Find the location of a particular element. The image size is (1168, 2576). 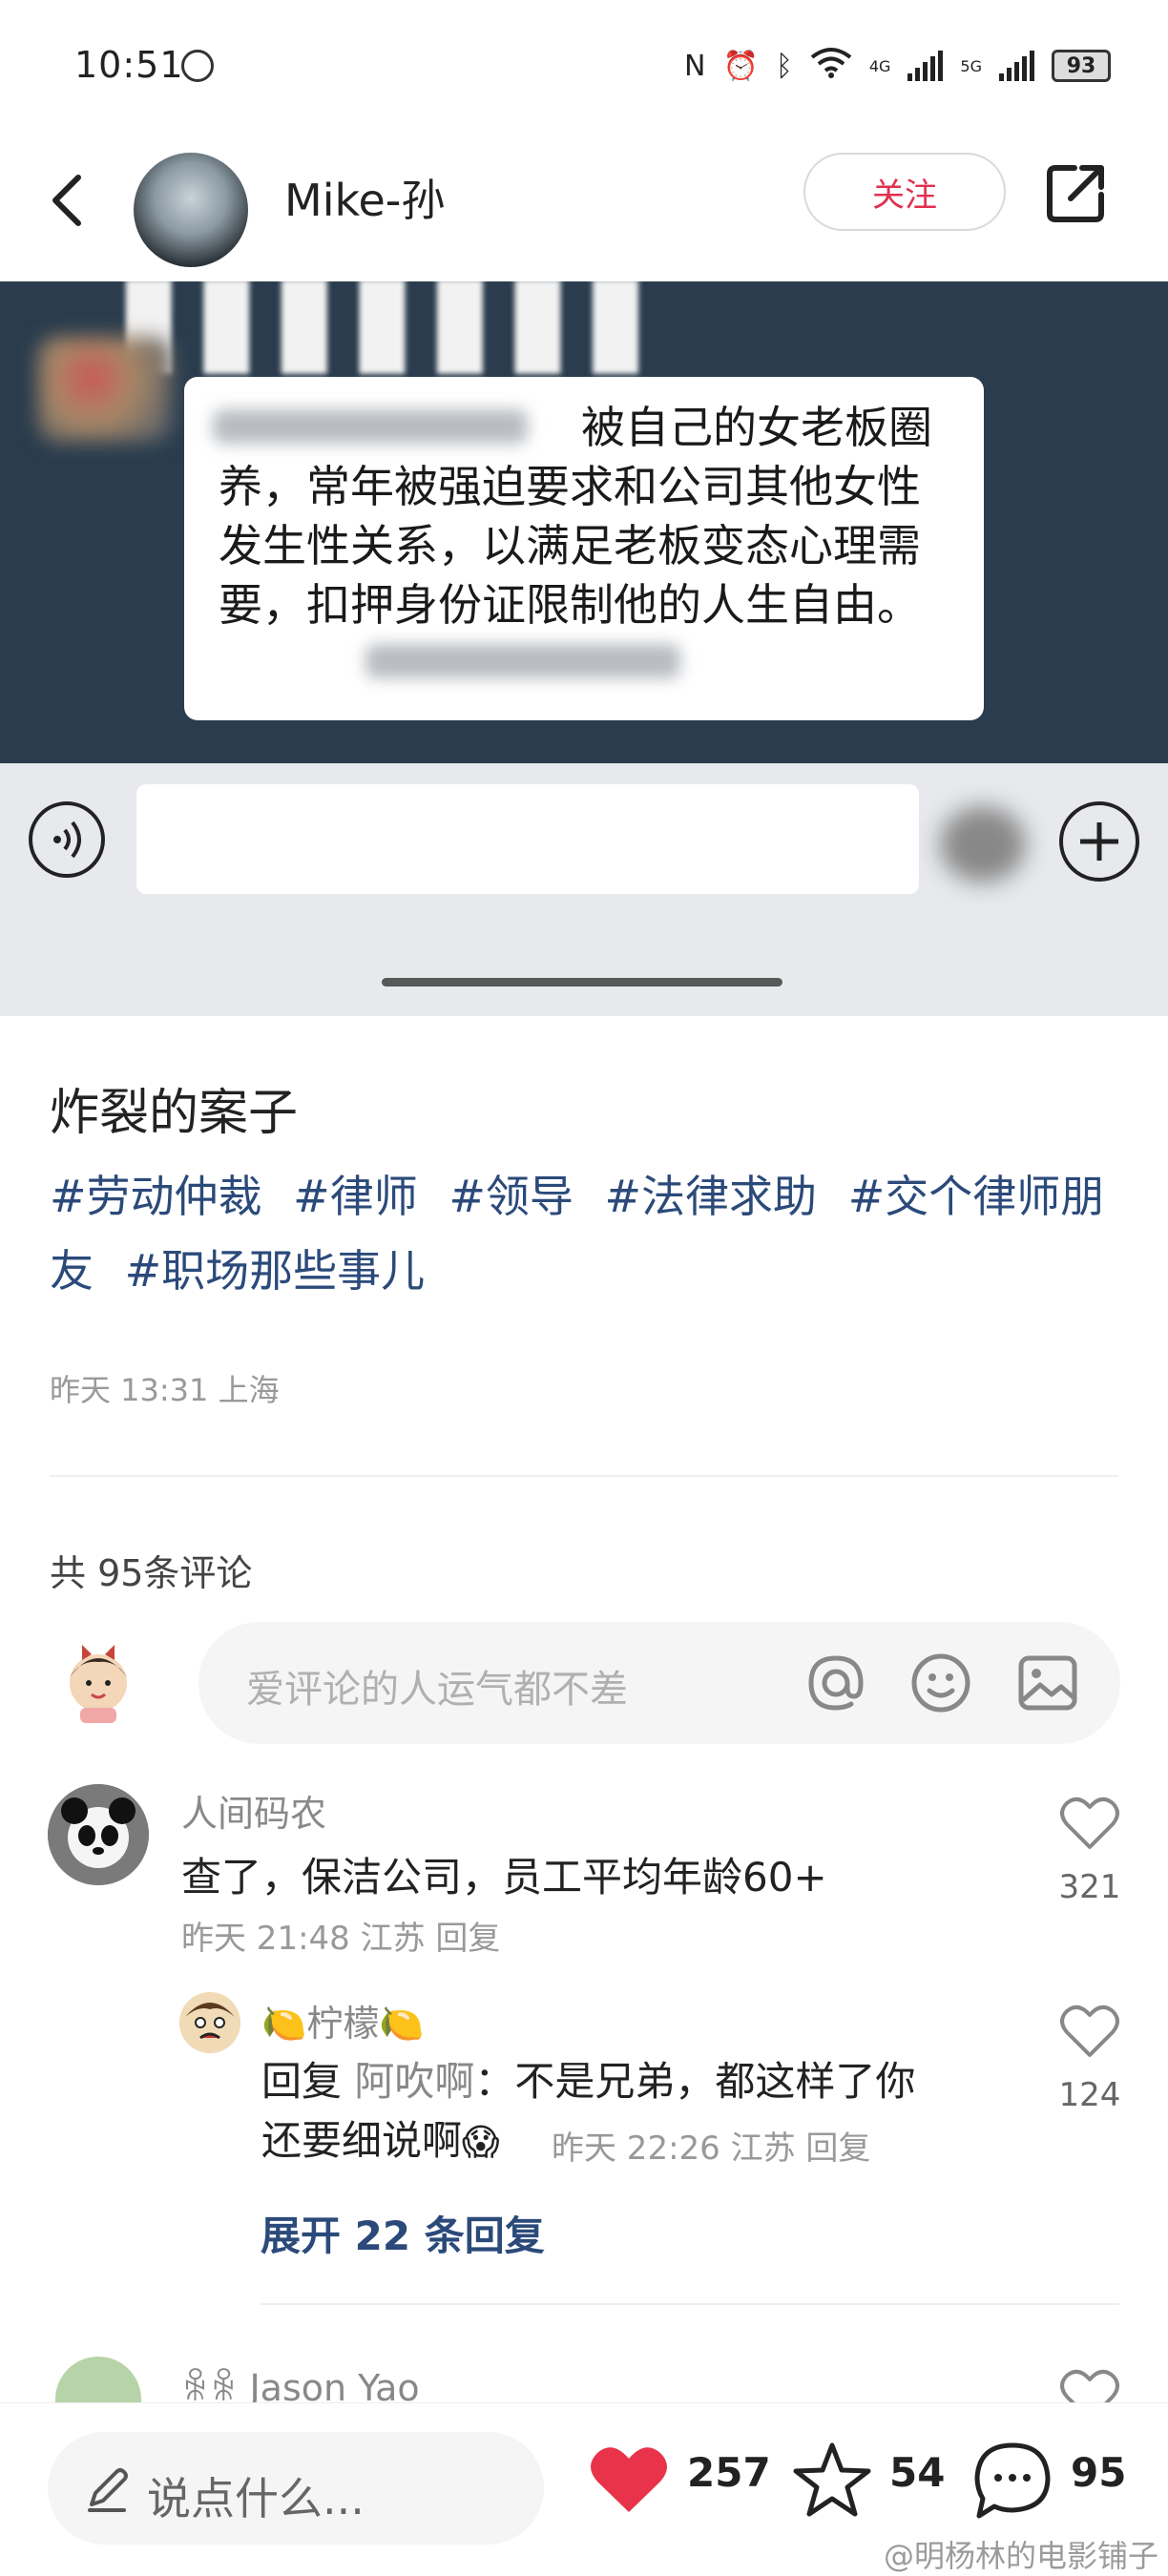

tag-link: #法律求助 is located at coordinates (711, 1196).